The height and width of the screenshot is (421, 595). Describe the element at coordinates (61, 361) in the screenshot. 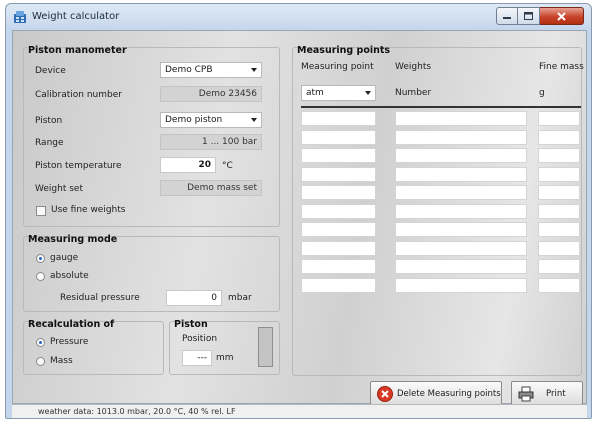

I see `mass-label: Mass` at that location.